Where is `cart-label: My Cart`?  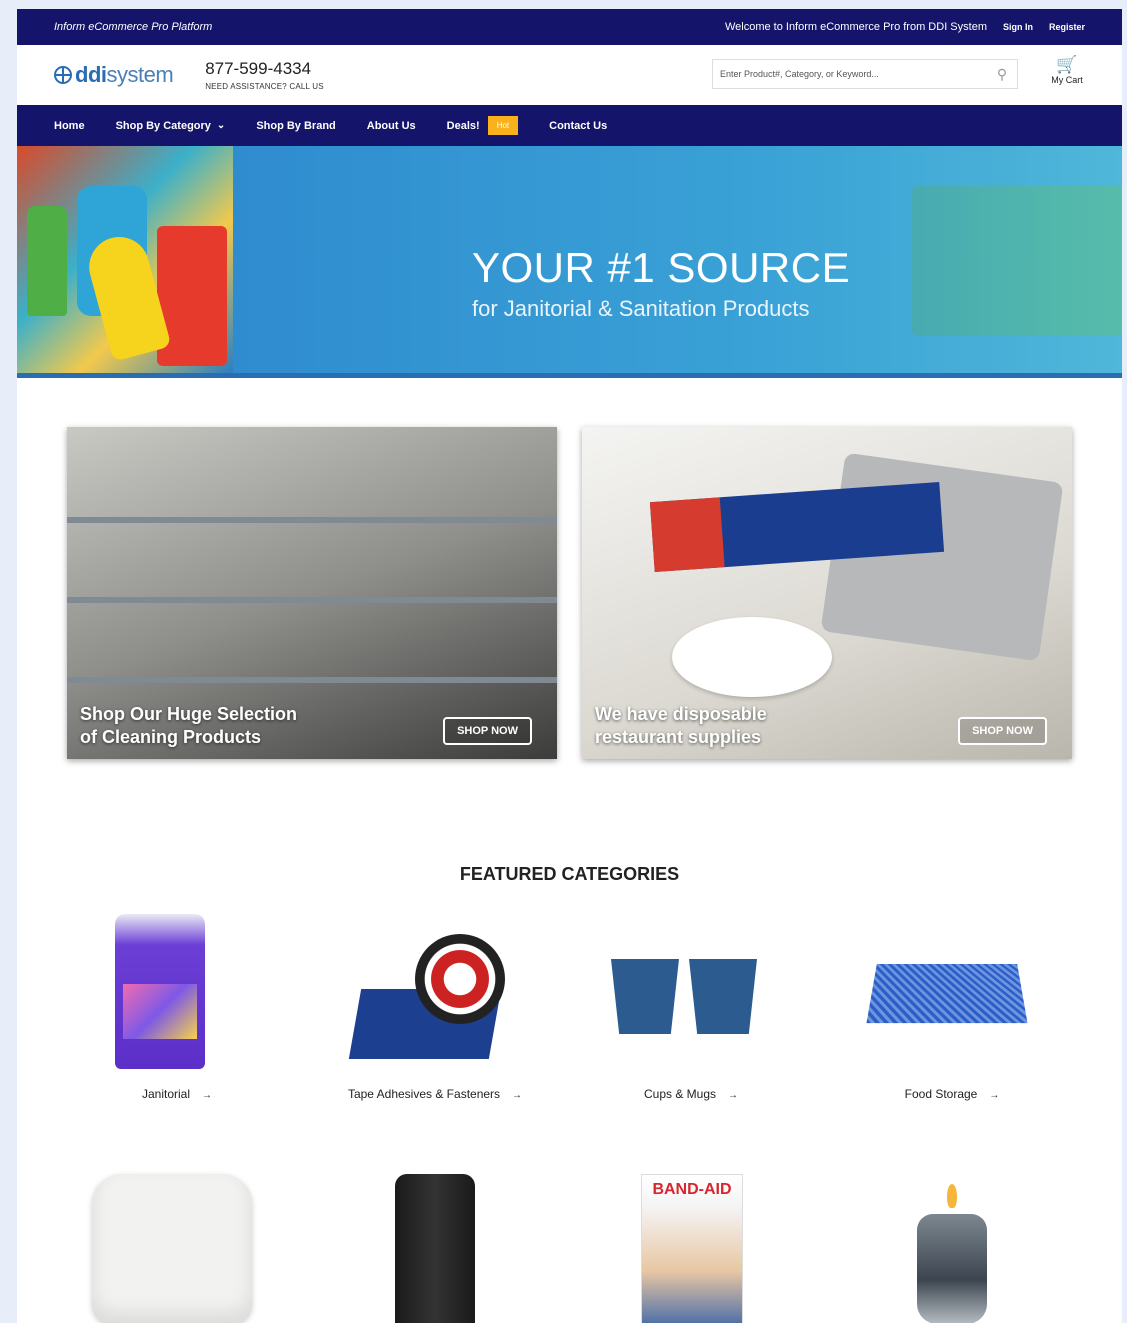
cart-label: My Cart is located at coordinates (1067, 80).